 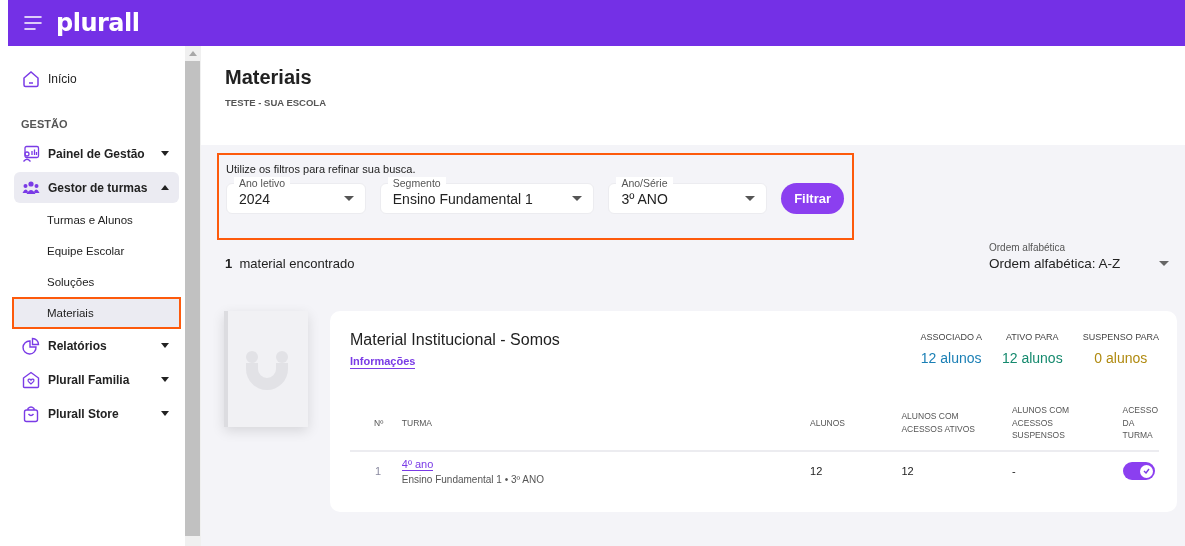 What do you see at coordinates (1120, 337) in the screenshot?
I see `stat-label: SUSPENSO PARA` at bounding box center [1120, 337].